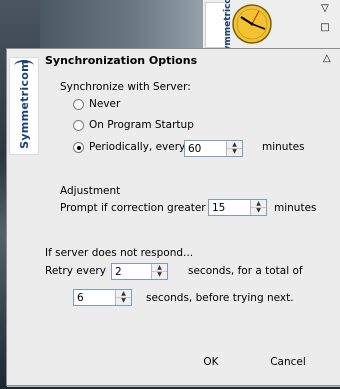  What do you see at coordinates (245, 271) in the screenshot?
I see `retry-unit-label: seconds, for a total of` at bounding box center [245, 271].